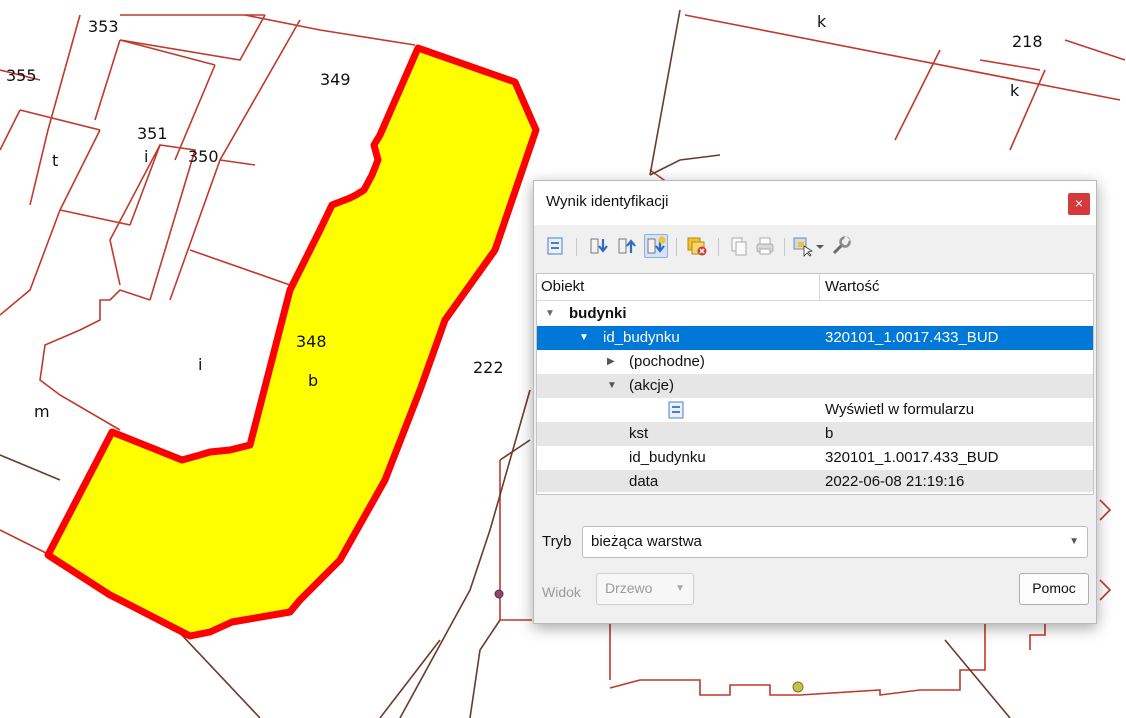 This screenshot has width=1126, height=718. Describe the element at coordinates (852, 286) in the screenshot. I see `column-header-value: Wartość` at that location.